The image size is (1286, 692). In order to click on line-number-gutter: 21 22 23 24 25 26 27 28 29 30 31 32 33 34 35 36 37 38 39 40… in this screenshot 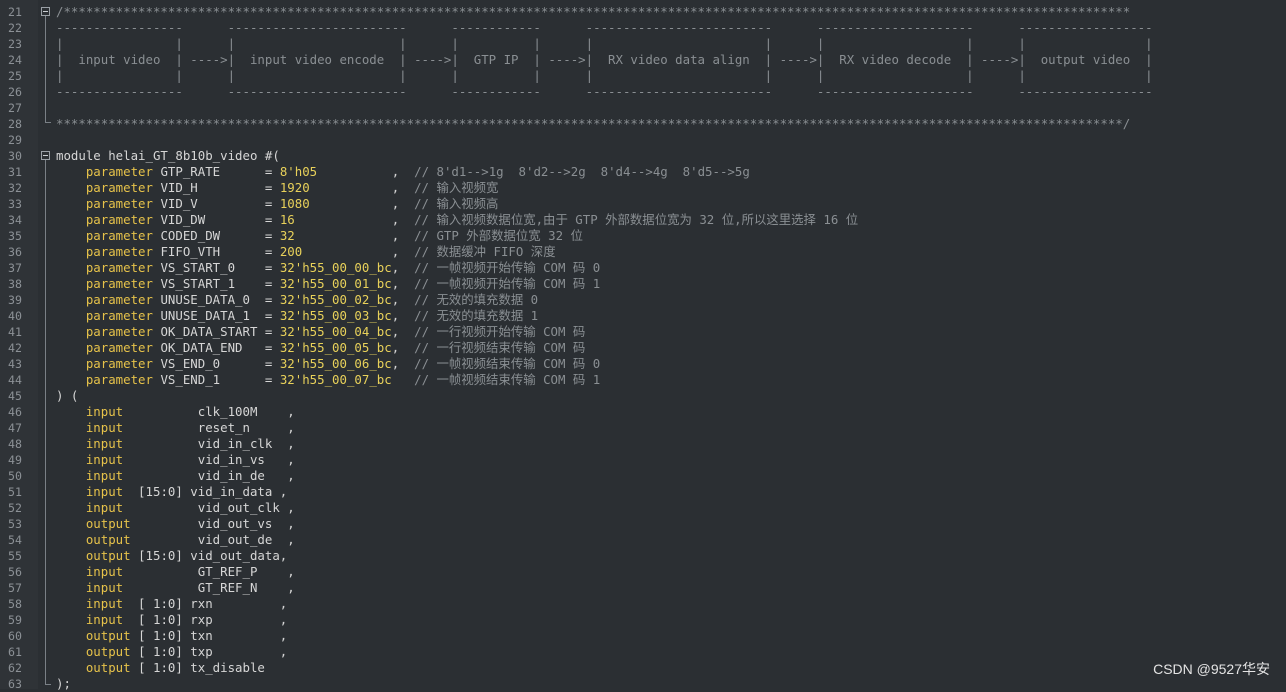, I will do `click(19, 345)`.